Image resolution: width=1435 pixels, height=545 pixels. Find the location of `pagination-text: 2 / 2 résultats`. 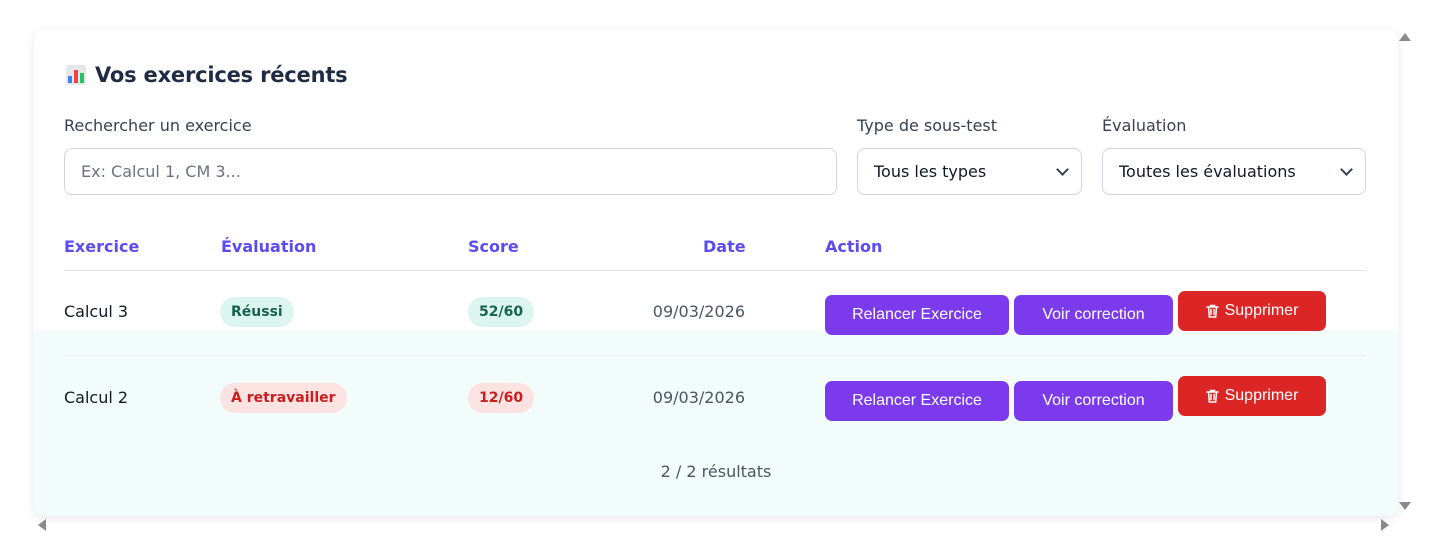

pagination-text: 2 / 2 résultats is located at coordinates (716, 471).